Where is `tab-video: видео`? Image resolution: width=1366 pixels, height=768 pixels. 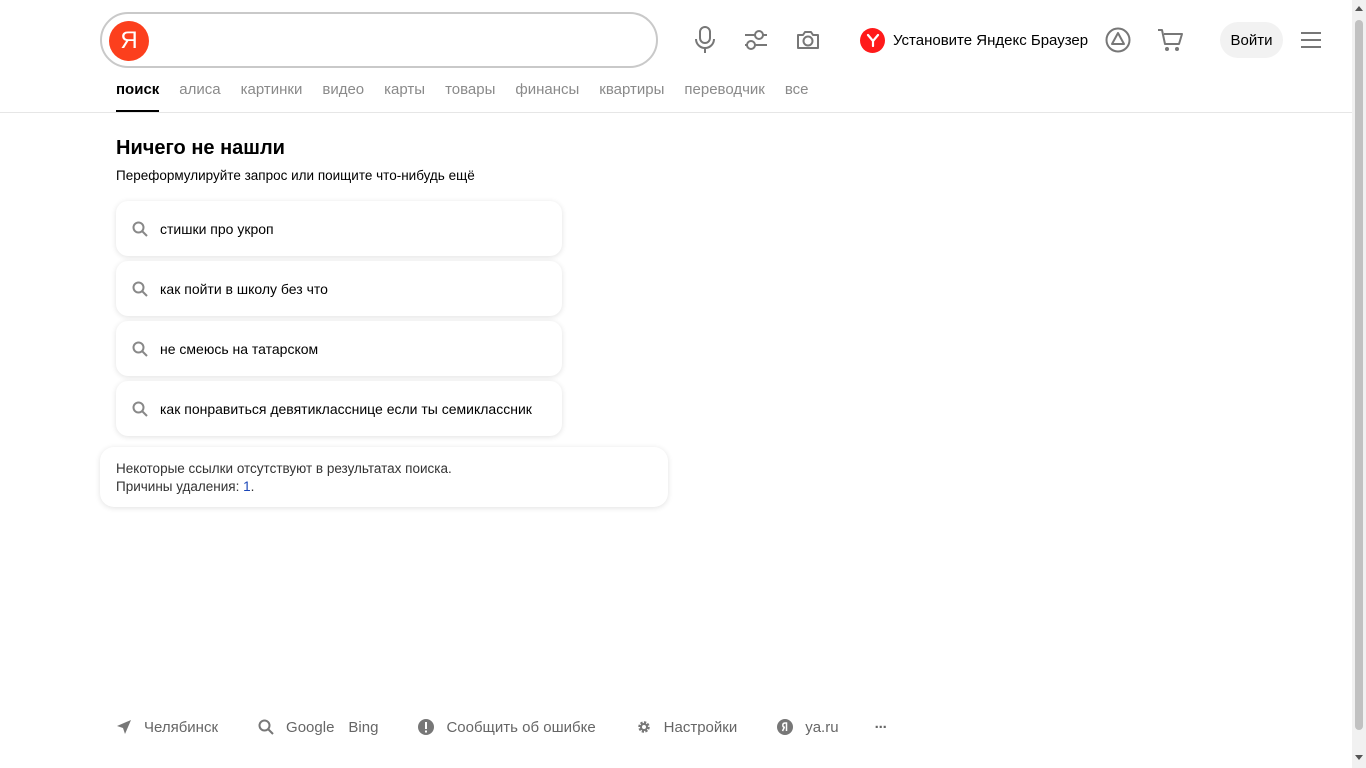
tab-video: видео is located at coordinates (343, 96).